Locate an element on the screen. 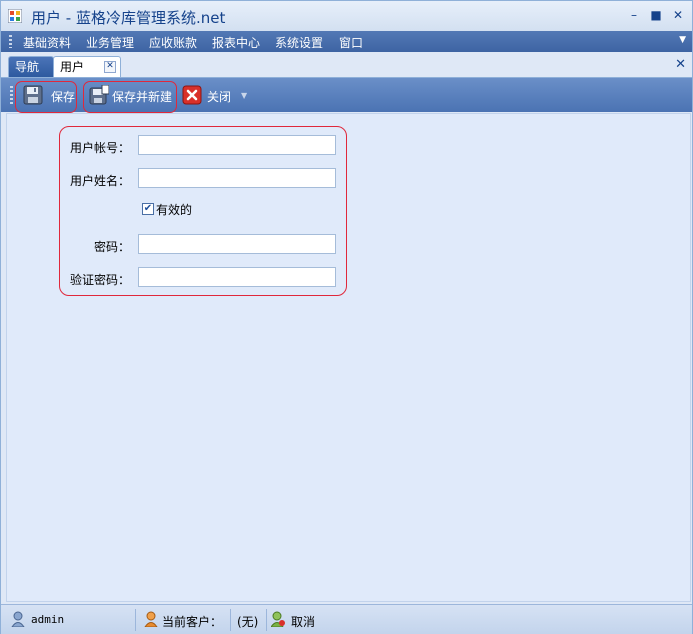 Image resolution: width=693 pixels, height=634 pixels. status-bar: admin 当前客户： (无) 取消 is located at coordinates (346, 619).